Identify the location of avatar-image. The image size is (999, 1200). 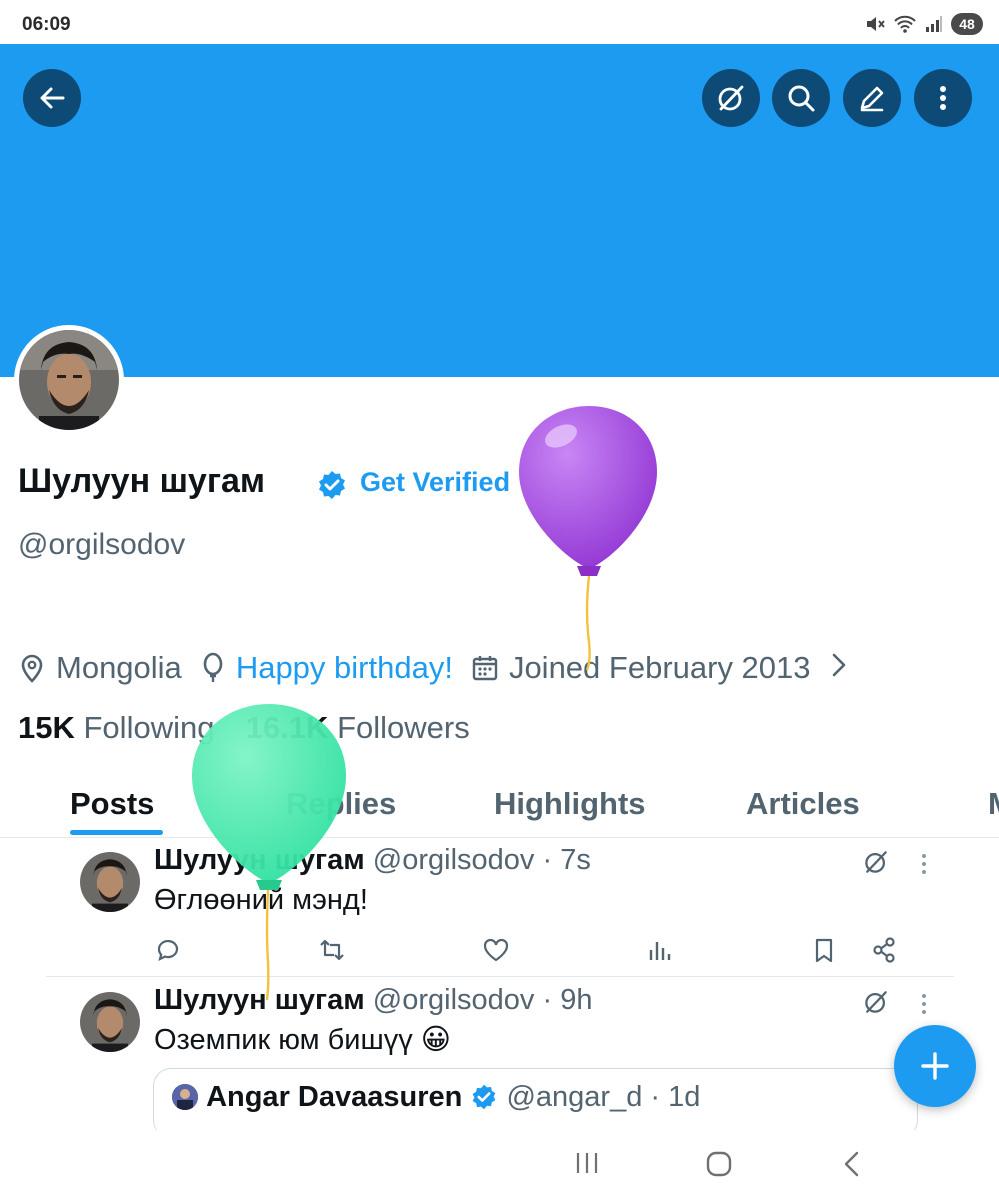
(69, 380).